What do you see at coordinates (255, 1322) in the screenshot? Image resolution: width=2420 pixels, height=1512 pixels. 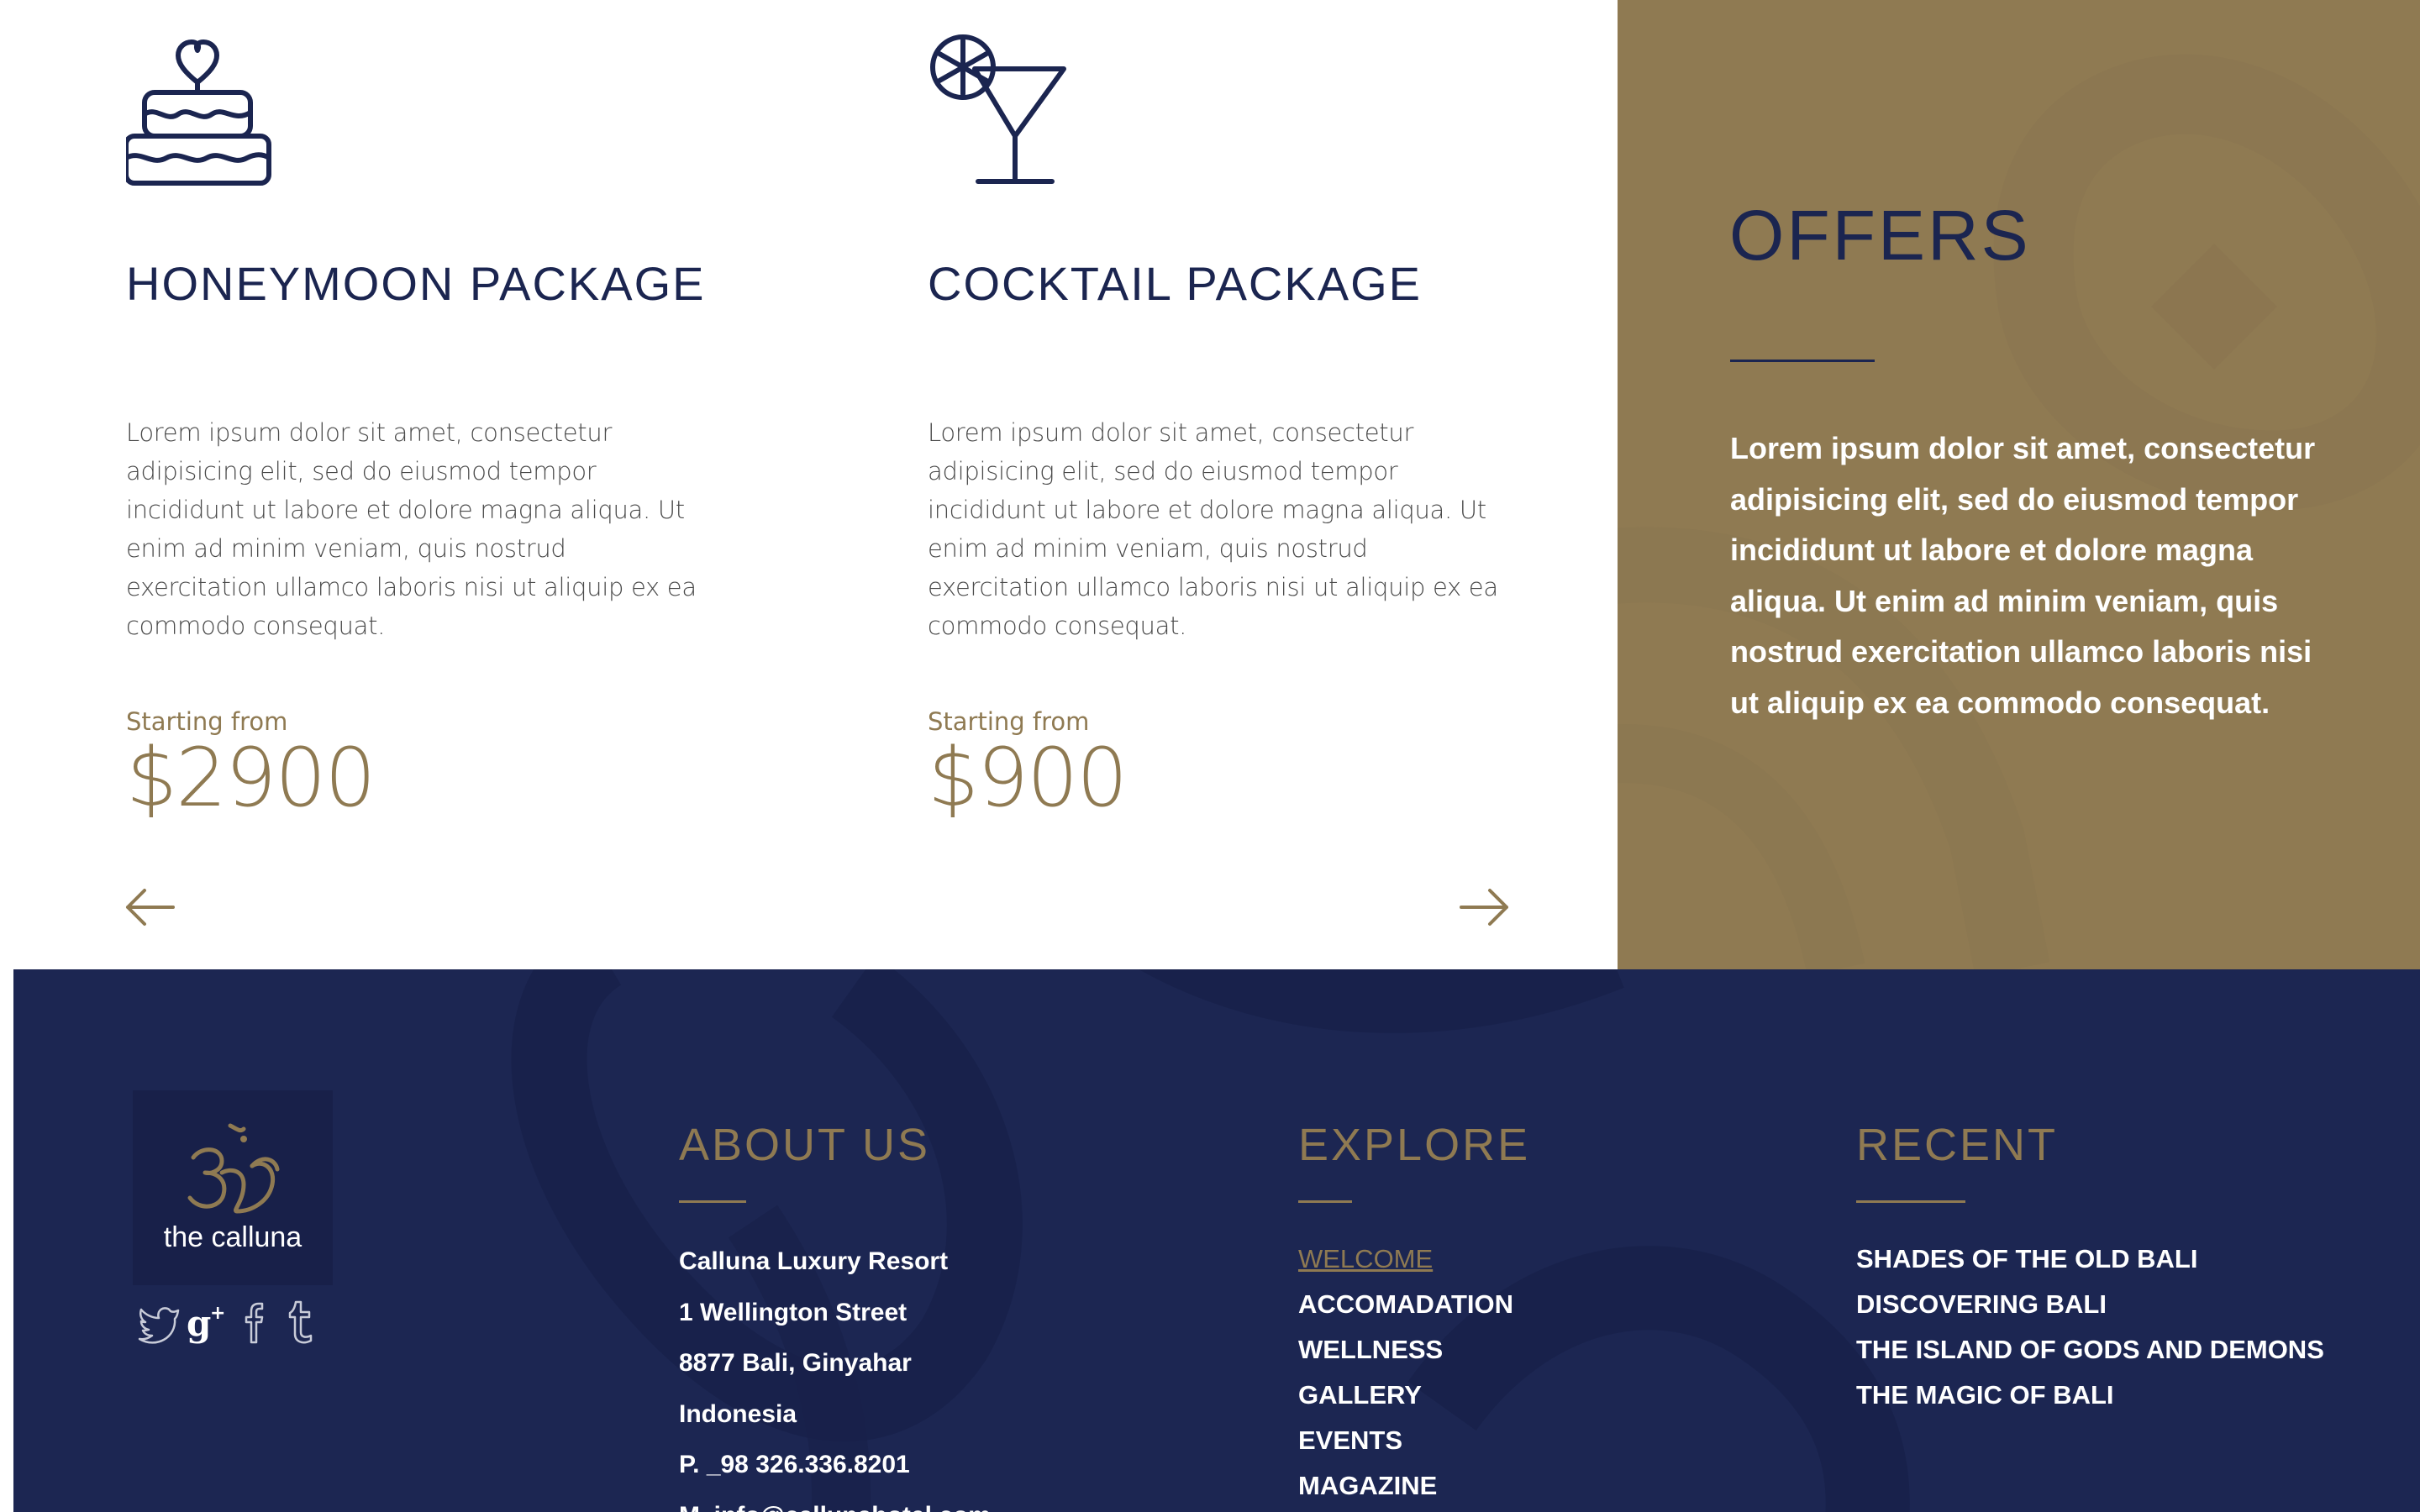 I see `facebook-icon` at bounding box center [255, 1322].